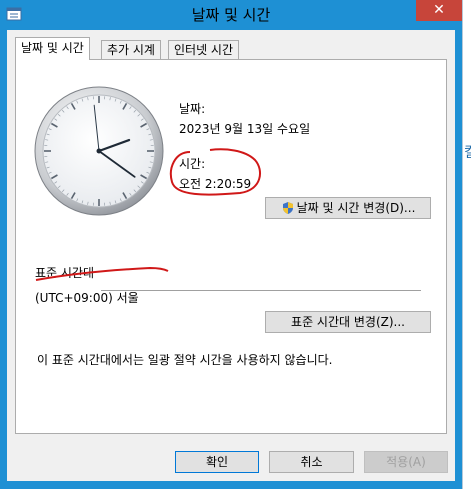 This screenshot has height=489, width=471. Describe the element at coordinates (467, 153) in the screenshot. I see `background-text-fragment-1: 킬` at that location.